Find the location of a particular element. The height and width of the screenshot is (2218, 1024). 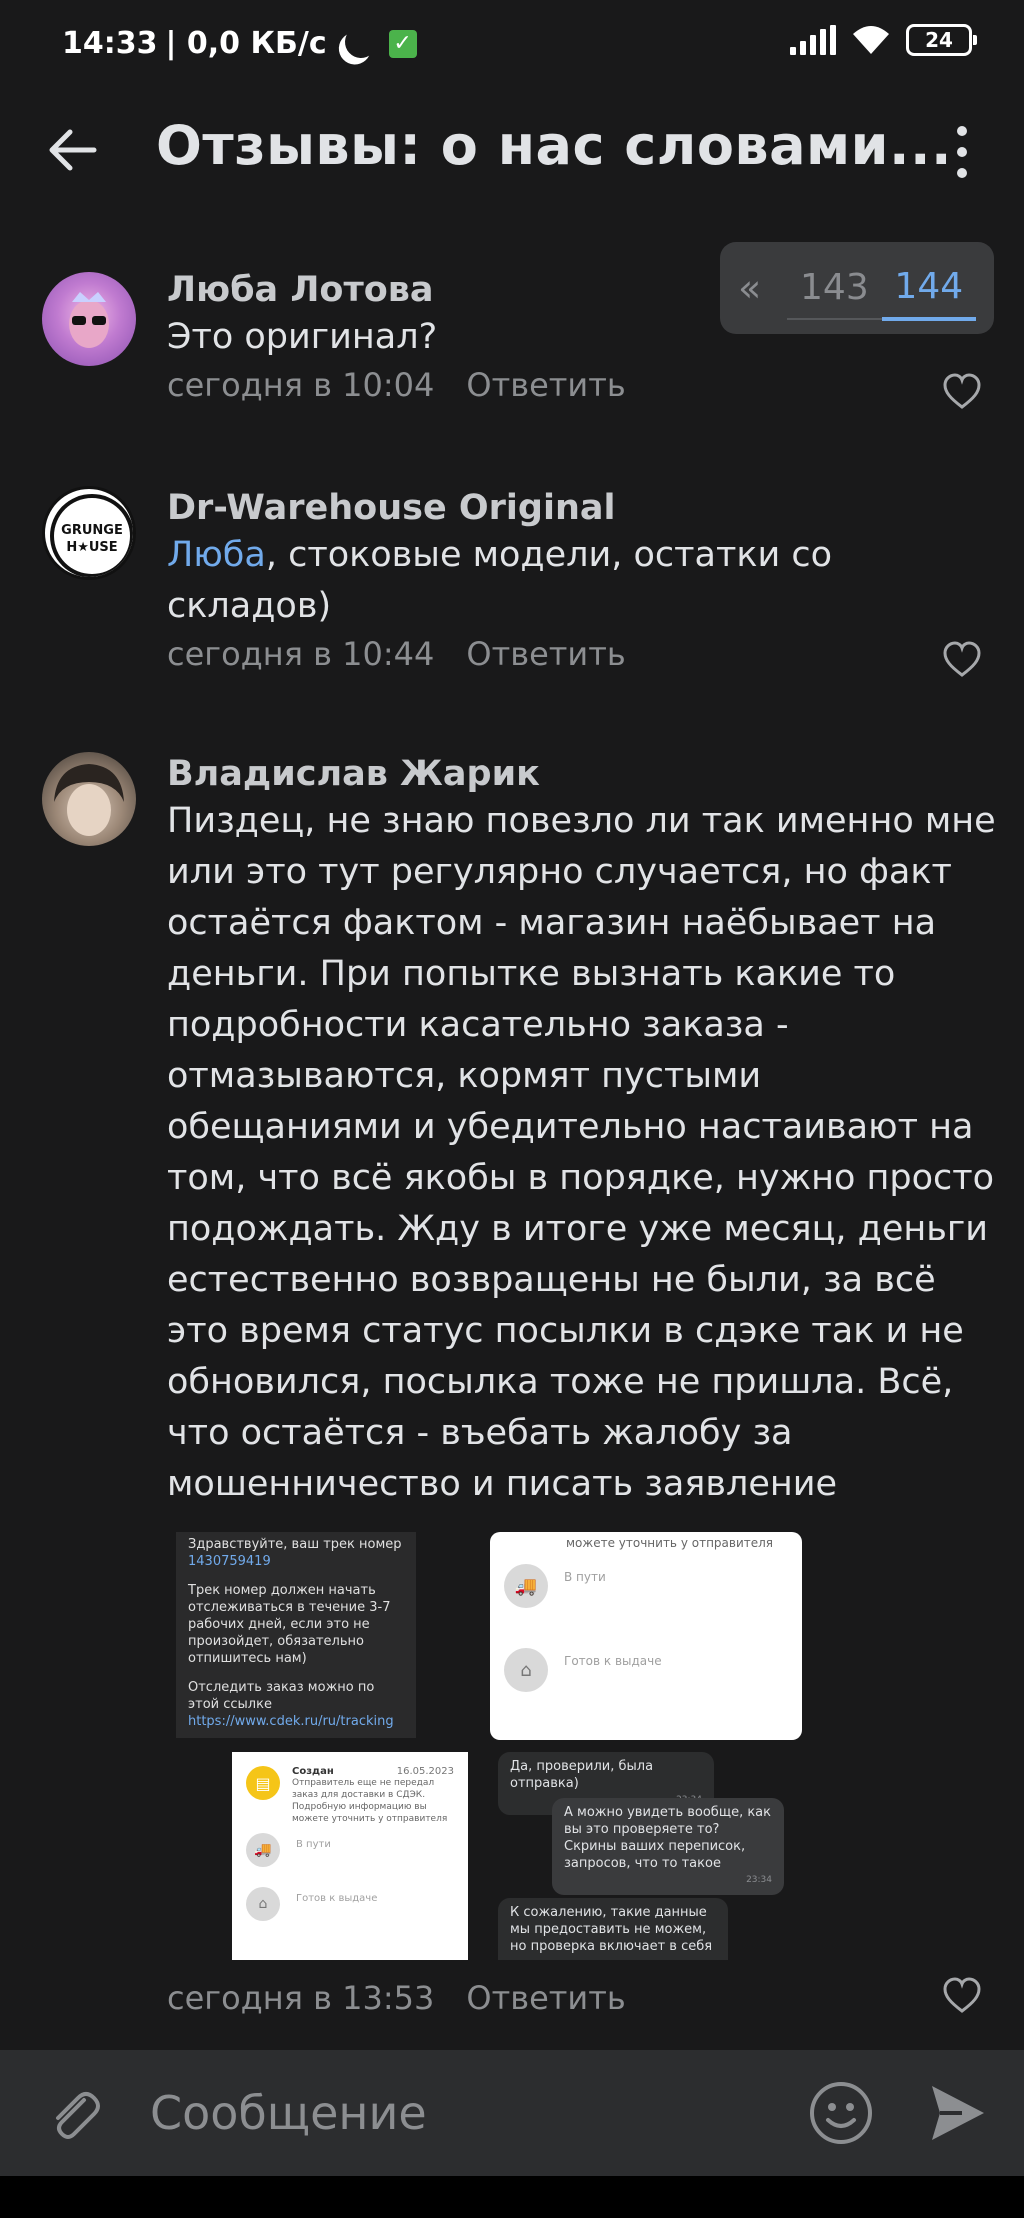

comment-time: сегодня в 10:44 is located at coordinates (301, 654).